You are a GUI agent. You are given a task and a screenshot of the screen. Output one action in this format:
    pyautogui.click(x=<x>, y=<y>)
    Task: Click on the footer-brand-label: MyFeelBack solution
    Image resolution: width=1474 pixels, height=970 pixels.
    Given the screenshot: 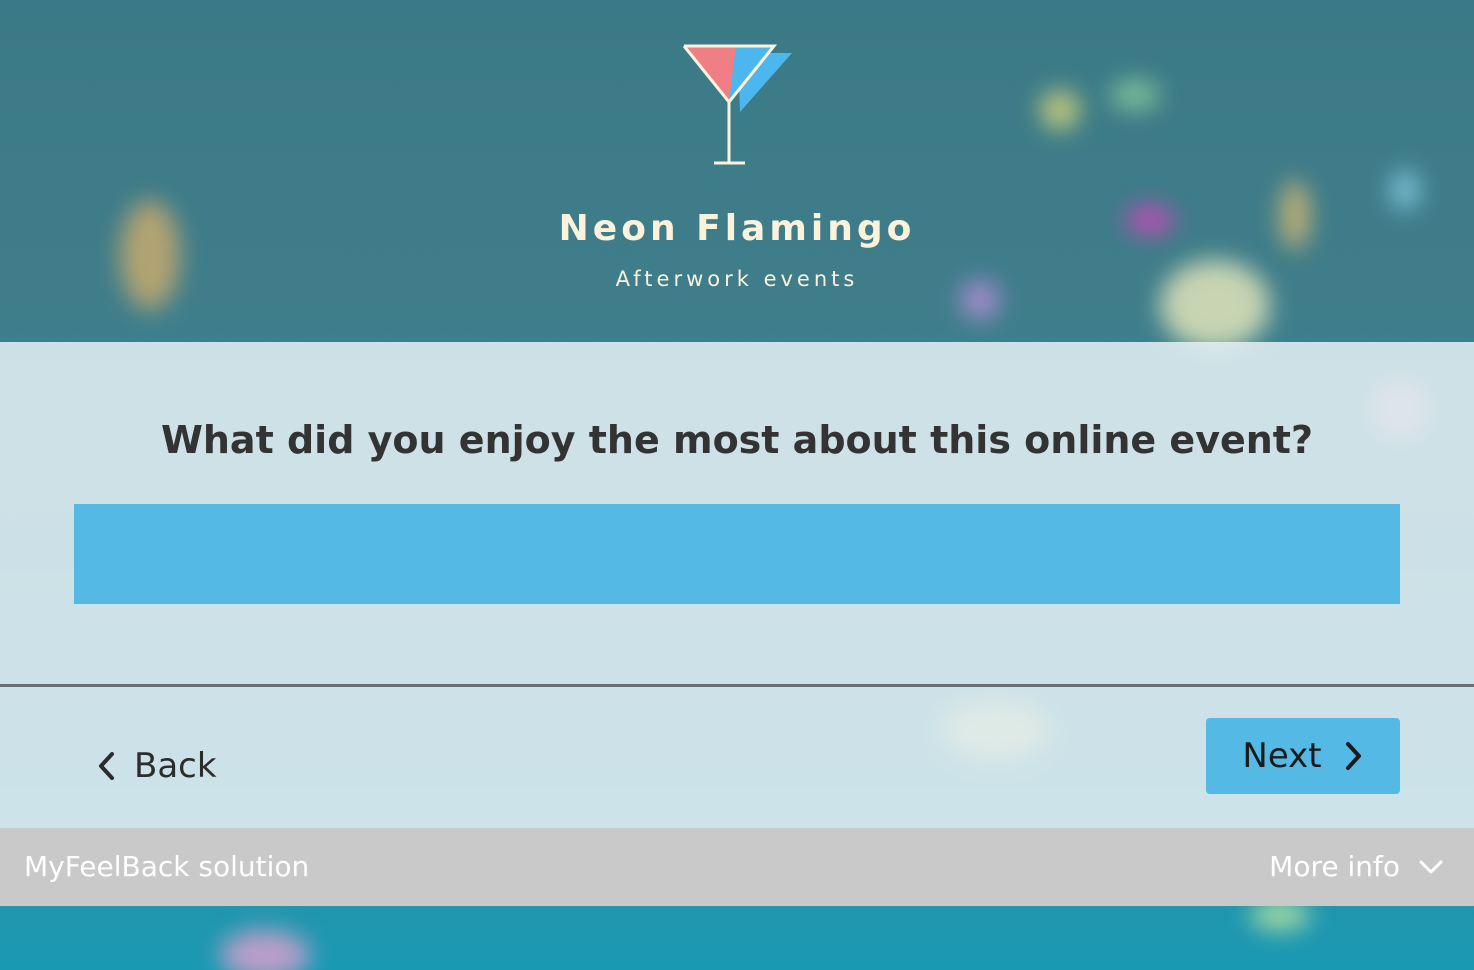 What is the action you would take?
    pyautogui.click(x=167, y=866)
    